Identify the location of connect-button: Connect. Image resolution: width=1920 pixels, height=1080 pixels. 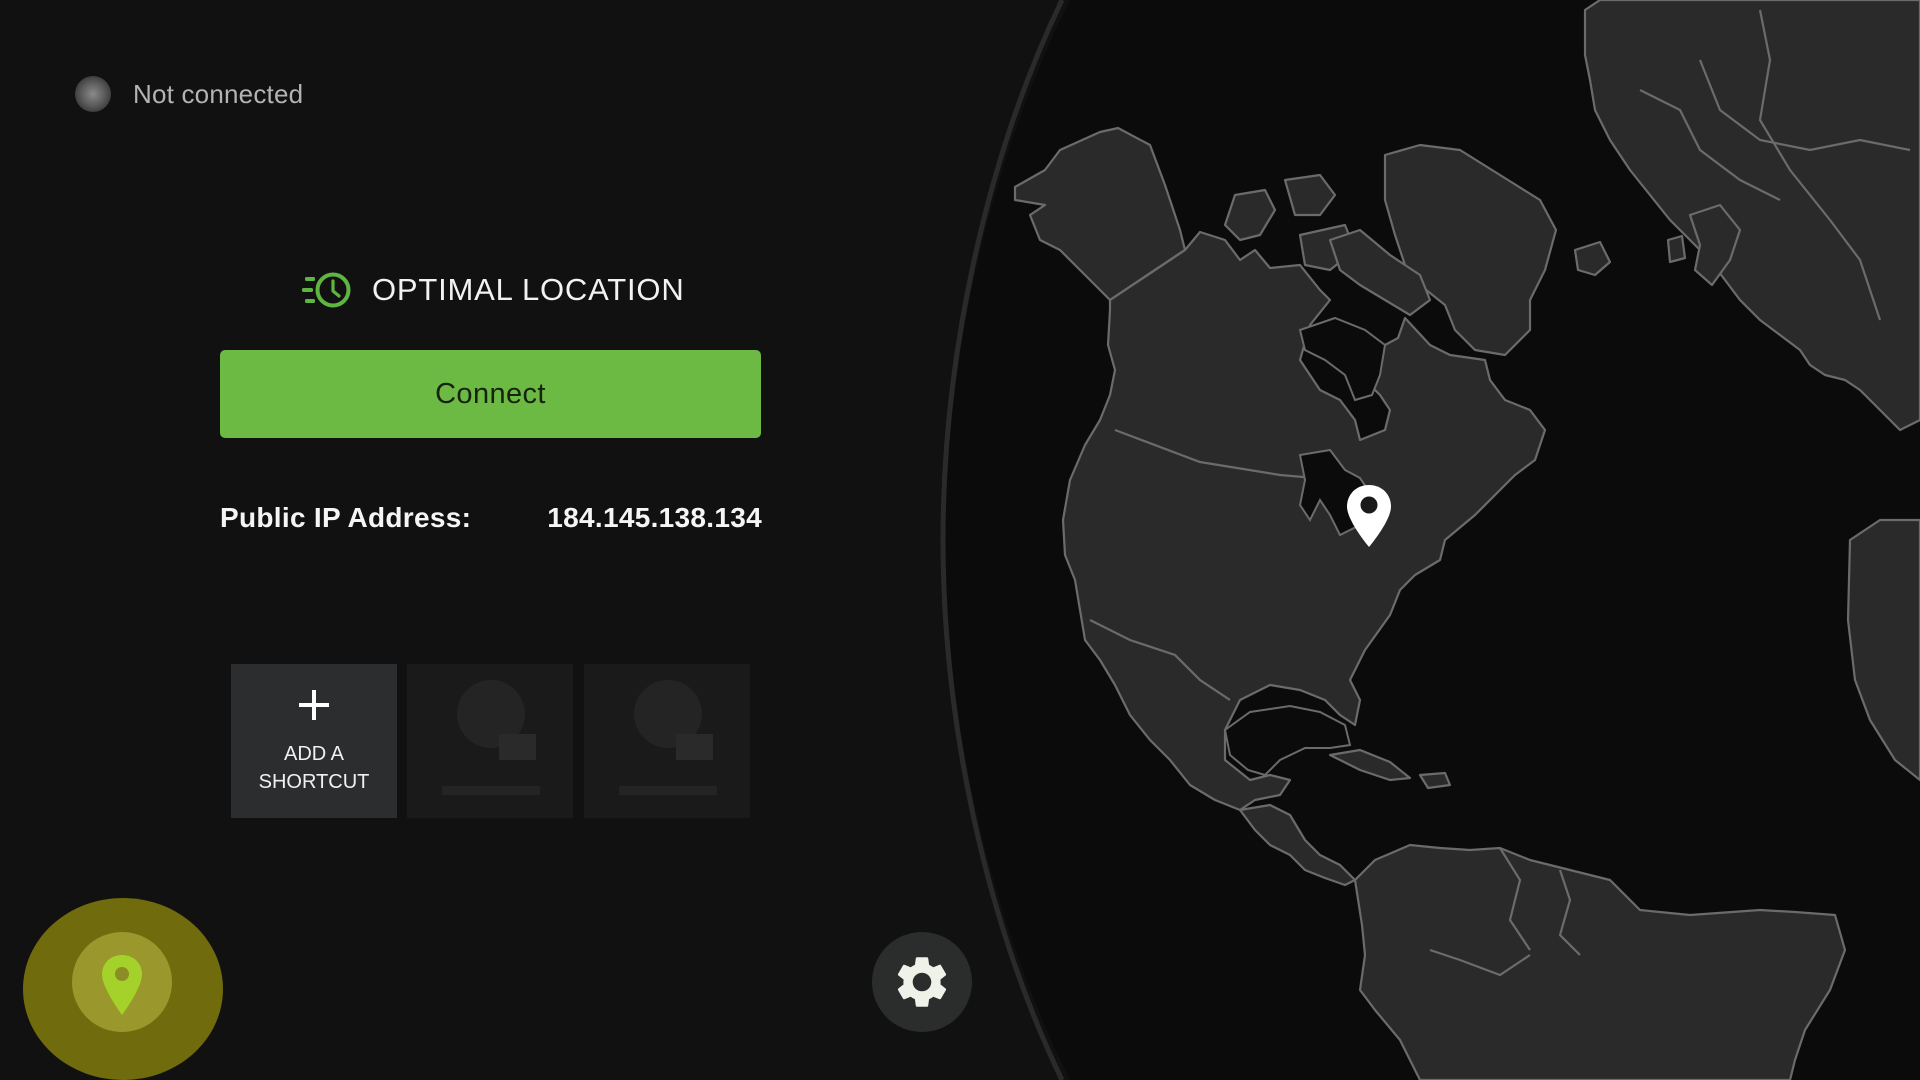
(490, 394).